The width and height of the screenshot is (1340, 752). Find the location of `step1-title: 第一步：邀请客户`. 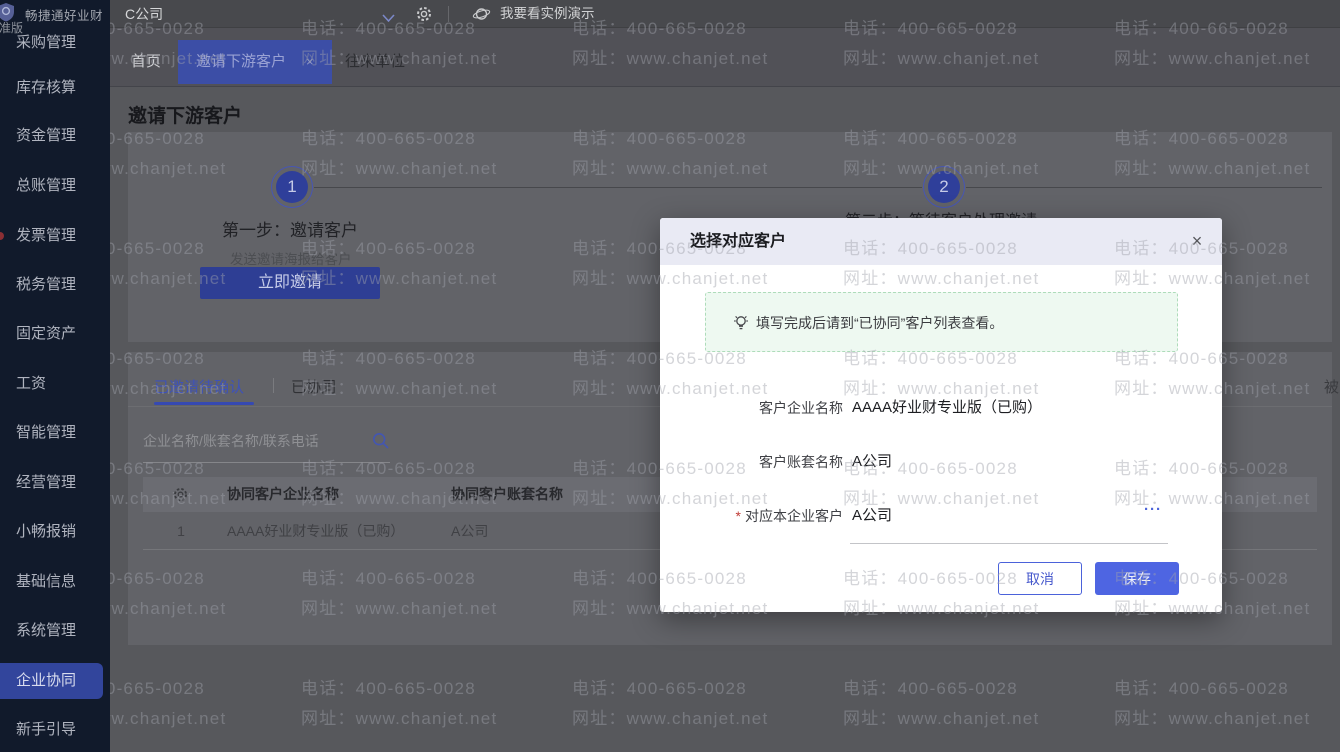

step1-title: 第一步：邀请客户 is located at coordinates (290, 230).